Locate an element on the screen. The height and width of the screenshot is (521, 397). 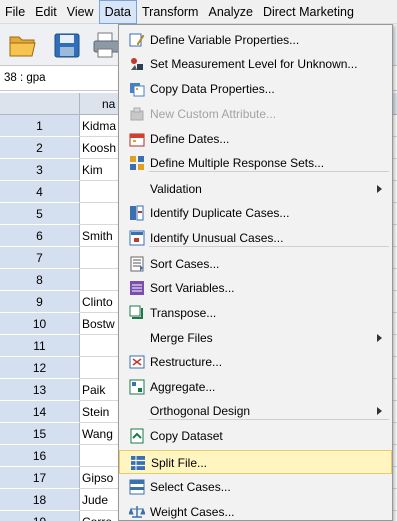
row-number: 9 is located at coordinates (40, 302).